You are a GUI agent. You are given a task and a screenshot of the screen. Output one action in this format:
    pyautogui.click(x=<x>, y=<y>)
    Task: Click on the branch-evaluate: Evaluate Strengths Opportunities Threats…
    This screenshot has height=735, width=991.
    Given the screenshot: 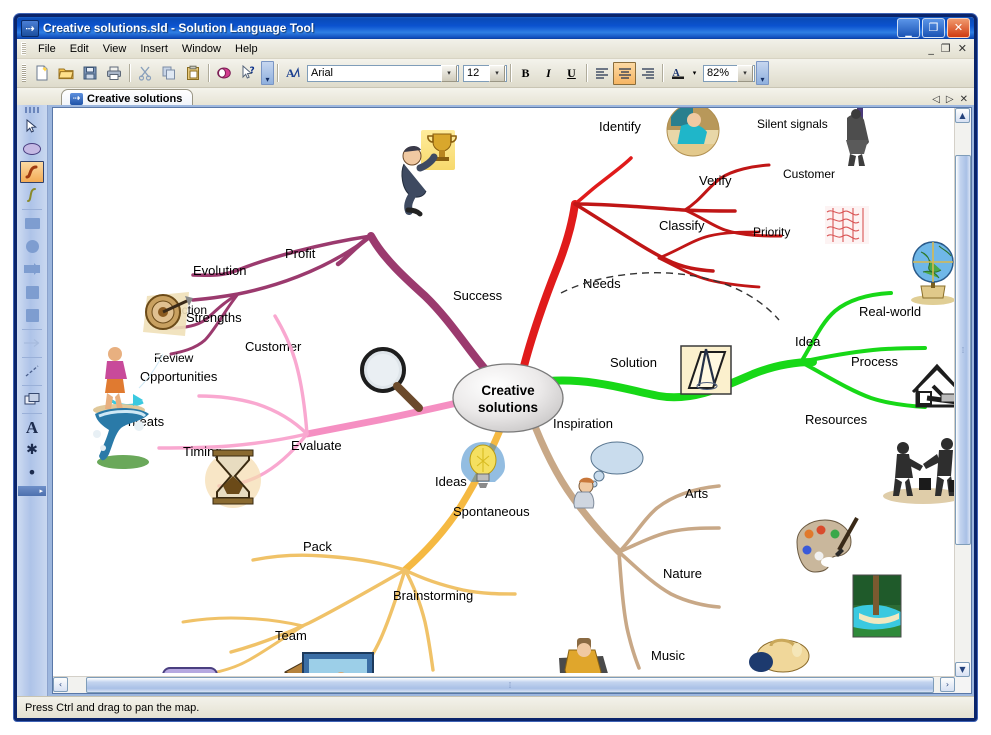 What is the action you would take?
    pyautogui.click(x=284, y=400)
    